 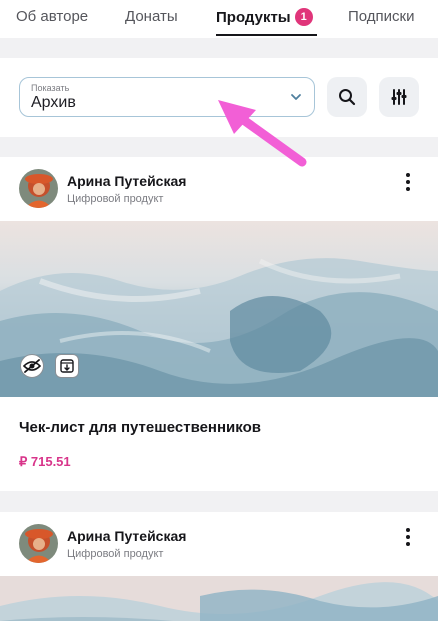 I want to click on tab-bar: Об авторе Донаты Продукты 1 Подписки, so click(x=219, y=19).